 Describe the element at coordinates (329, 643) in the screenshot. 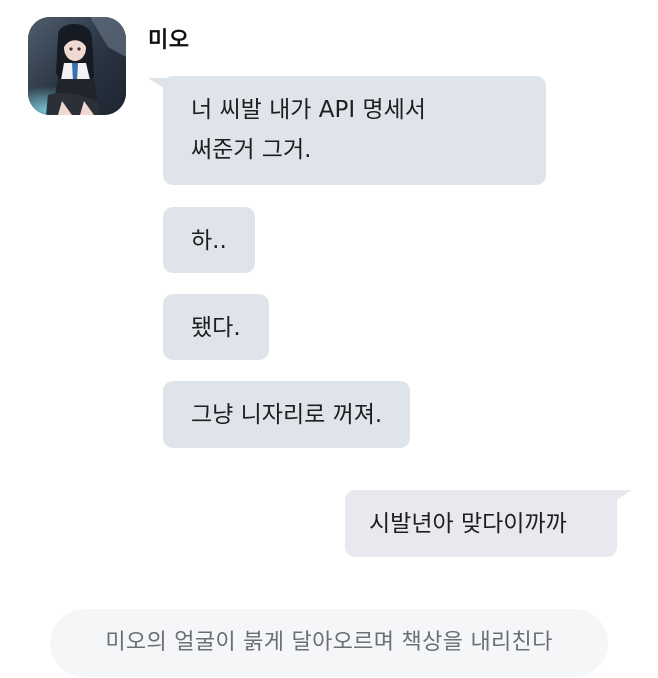

I see `narration-text: 미오의 얼굴이 붉게 달아오르며 책상을 내리친다` at that location.